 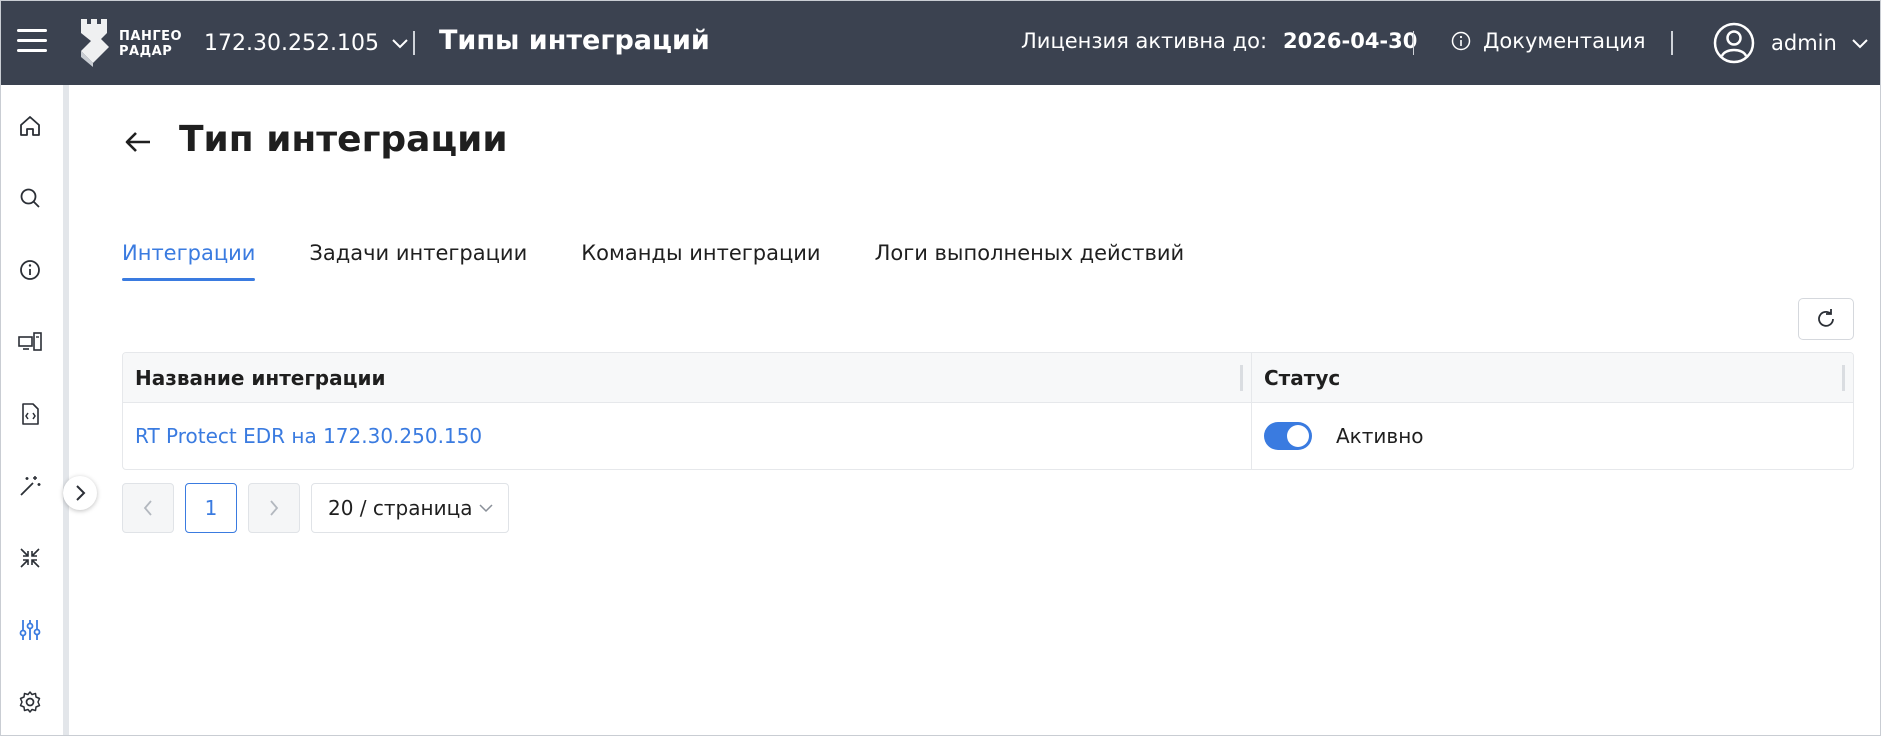 I want to click on page-title: Тип интеграции, so click(x=343, y=139).